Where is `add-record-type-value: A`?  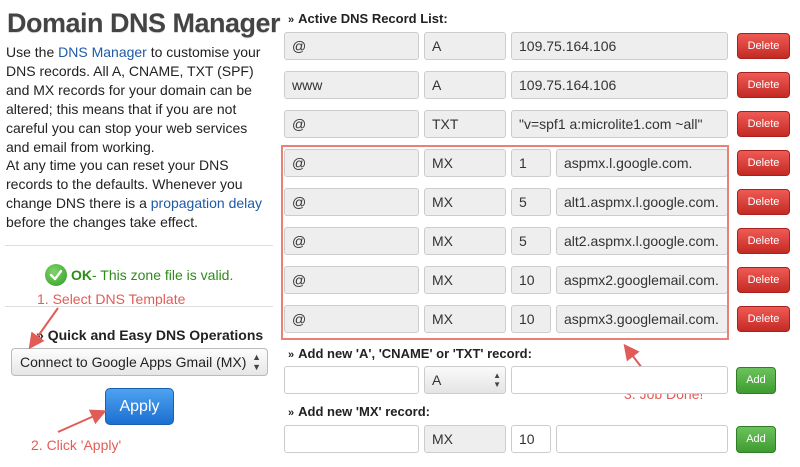 add-record-type-value: A is located at coordinates (437, 380).